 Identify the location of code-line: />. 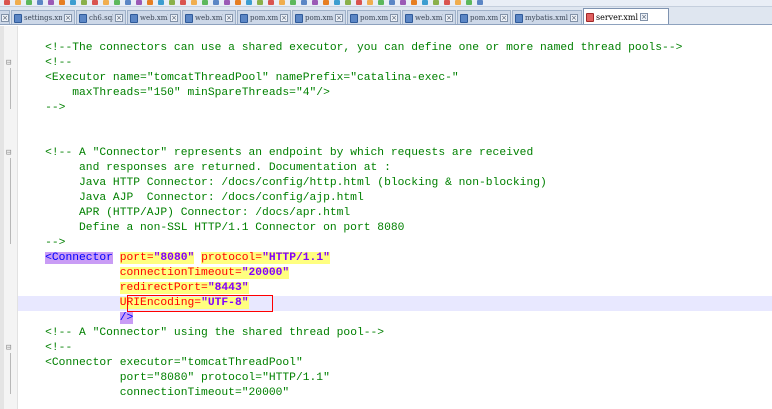
(395, 318).